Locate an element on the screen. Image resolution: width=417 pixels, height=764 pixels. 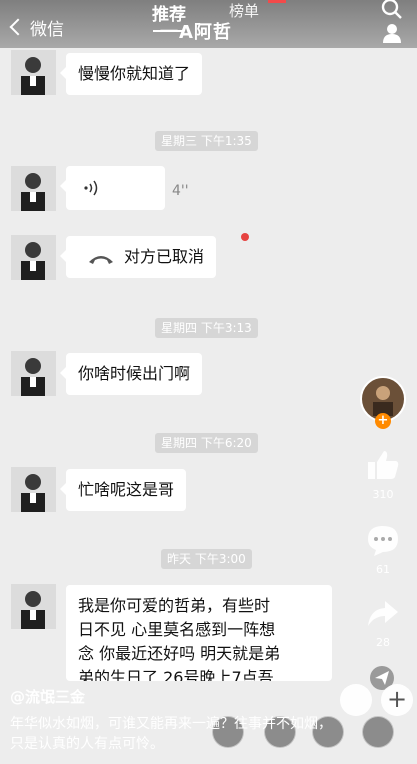
voice-message-bubble is located at coordinates (112, 188).